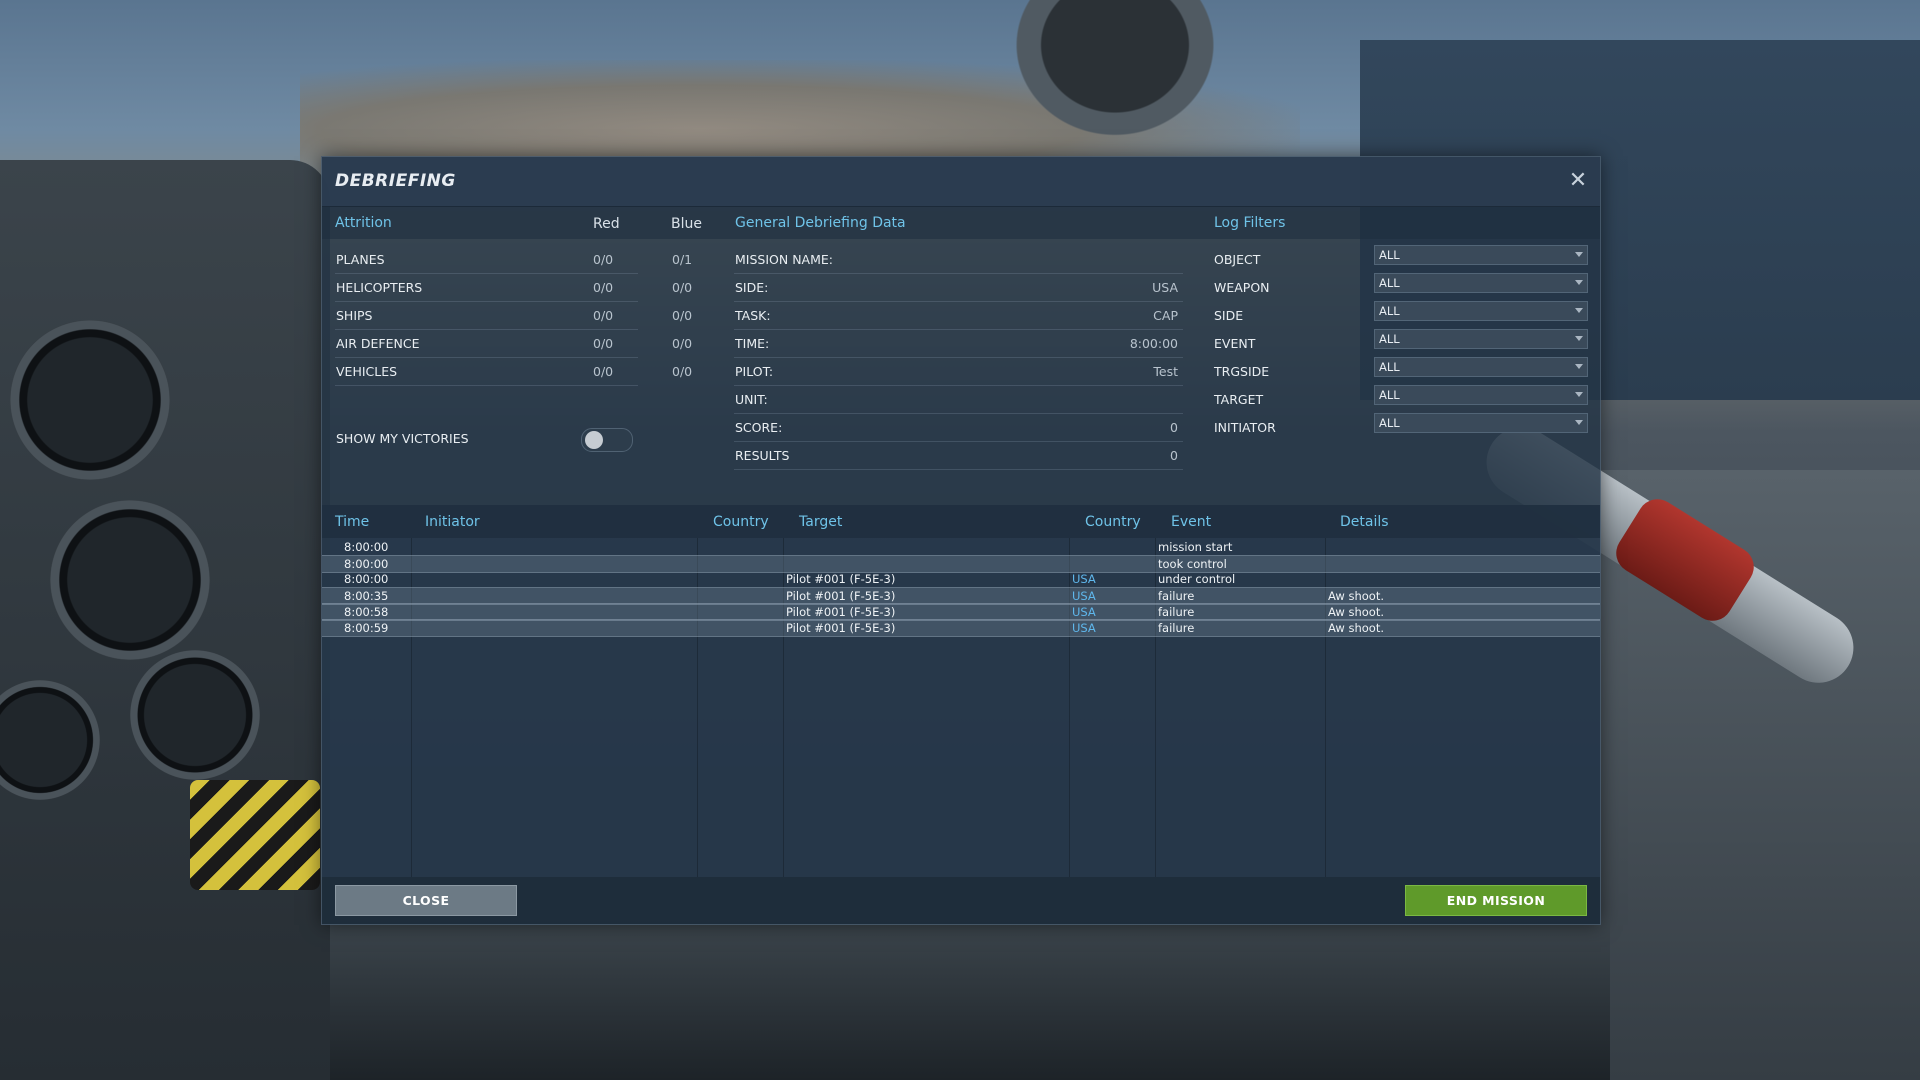  I want to click on toggle-knob, so click(594, 440).